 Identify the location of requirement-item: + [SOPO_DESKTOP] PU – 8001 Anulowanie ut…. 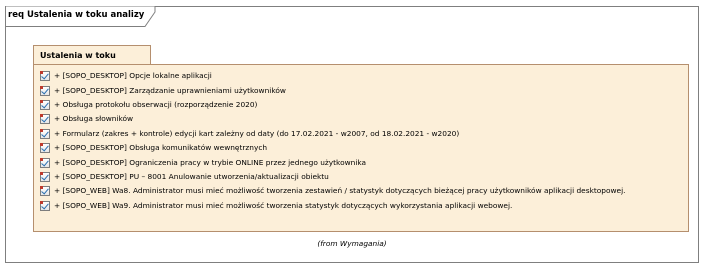
(332, 177).